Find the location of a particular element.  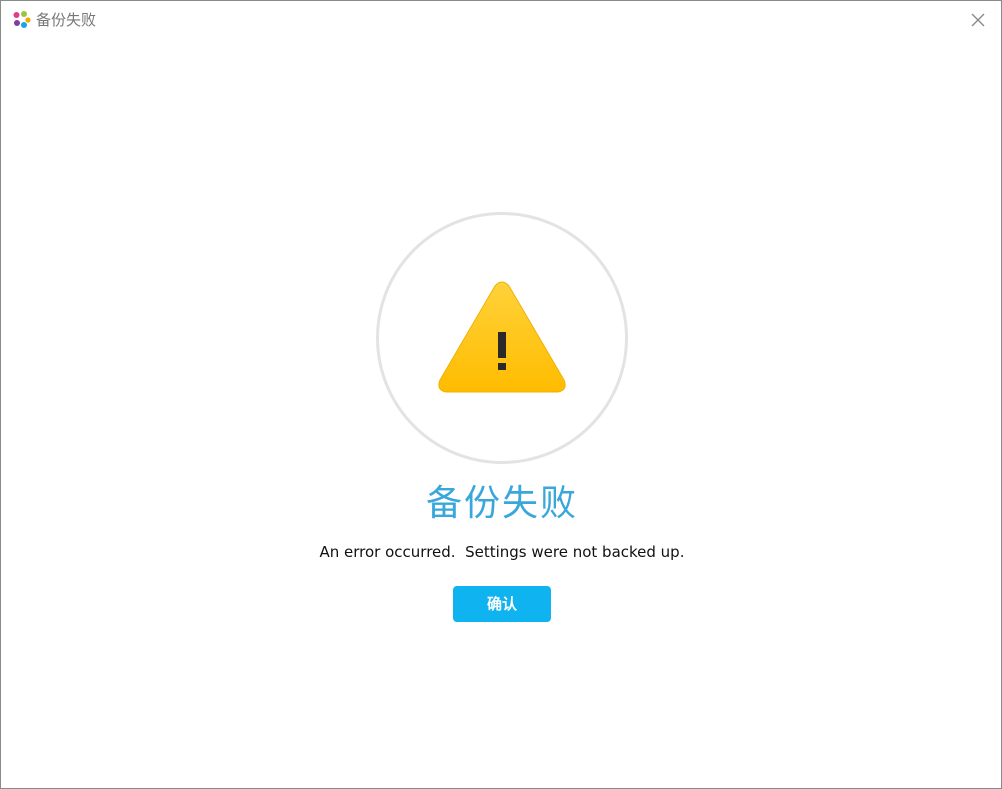

warning-icon is located at coordinates (502, 338).